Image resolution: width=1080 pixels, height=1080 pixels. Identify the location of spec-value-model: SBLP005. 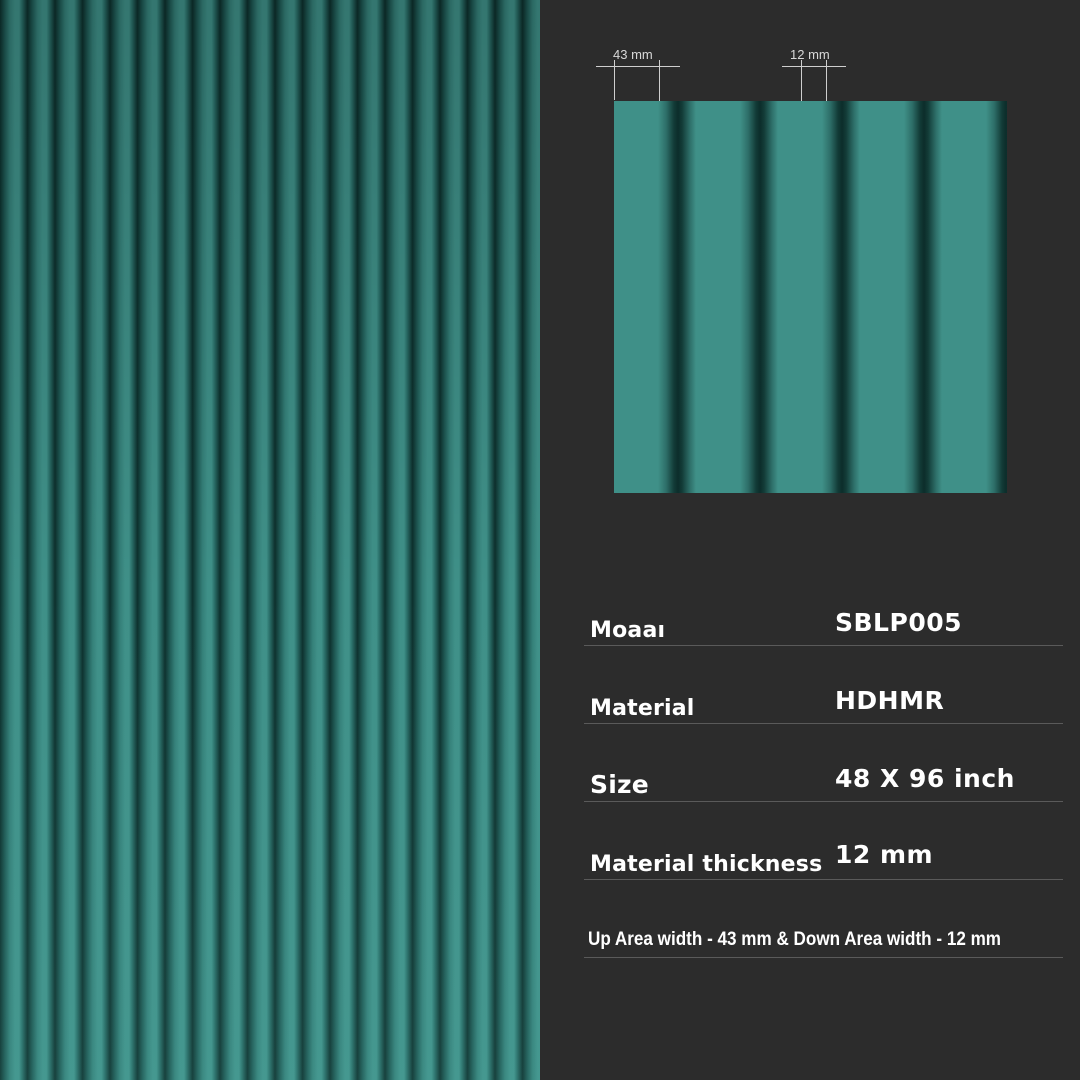
(898, 622).